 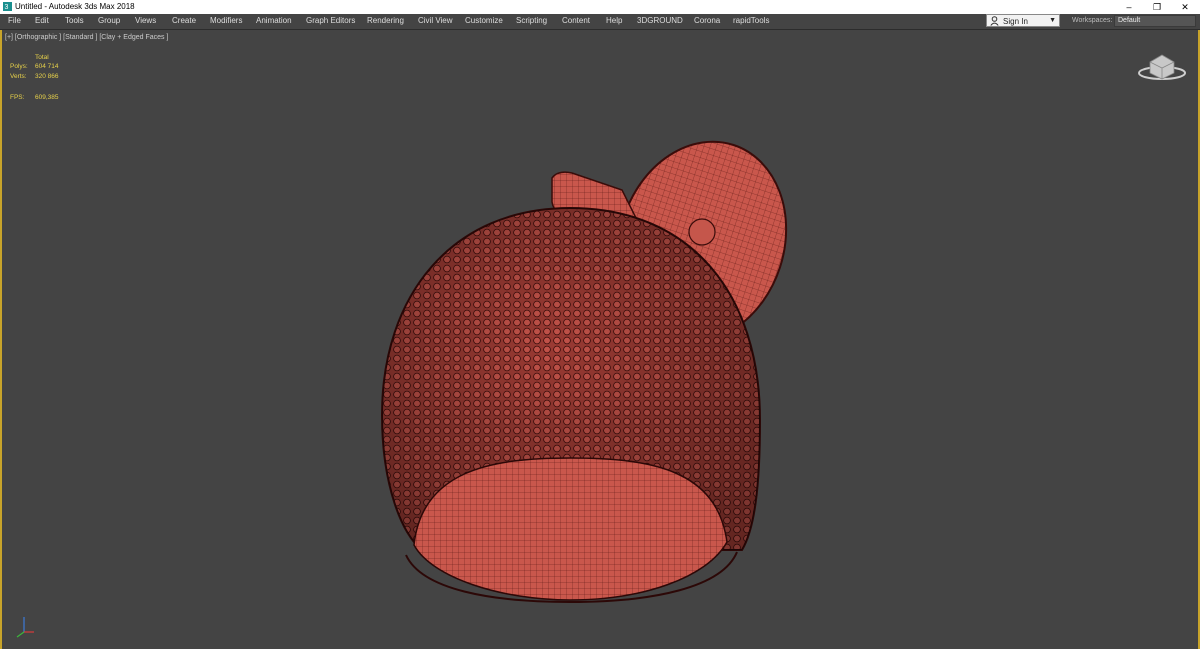 I want to click on close-button: ✕, so click(x=1185, y=7).